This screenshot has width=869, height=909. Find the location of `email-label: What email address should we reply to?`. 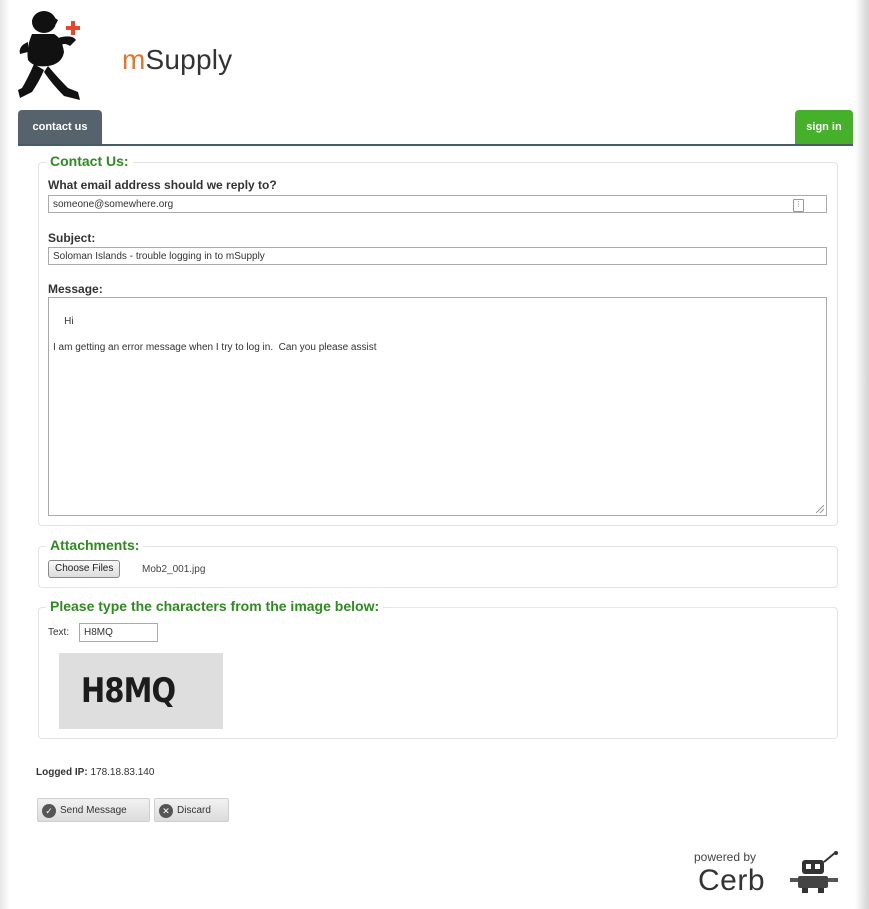

email-label: What email address should we reply to? is located at coordinates (162, 185).